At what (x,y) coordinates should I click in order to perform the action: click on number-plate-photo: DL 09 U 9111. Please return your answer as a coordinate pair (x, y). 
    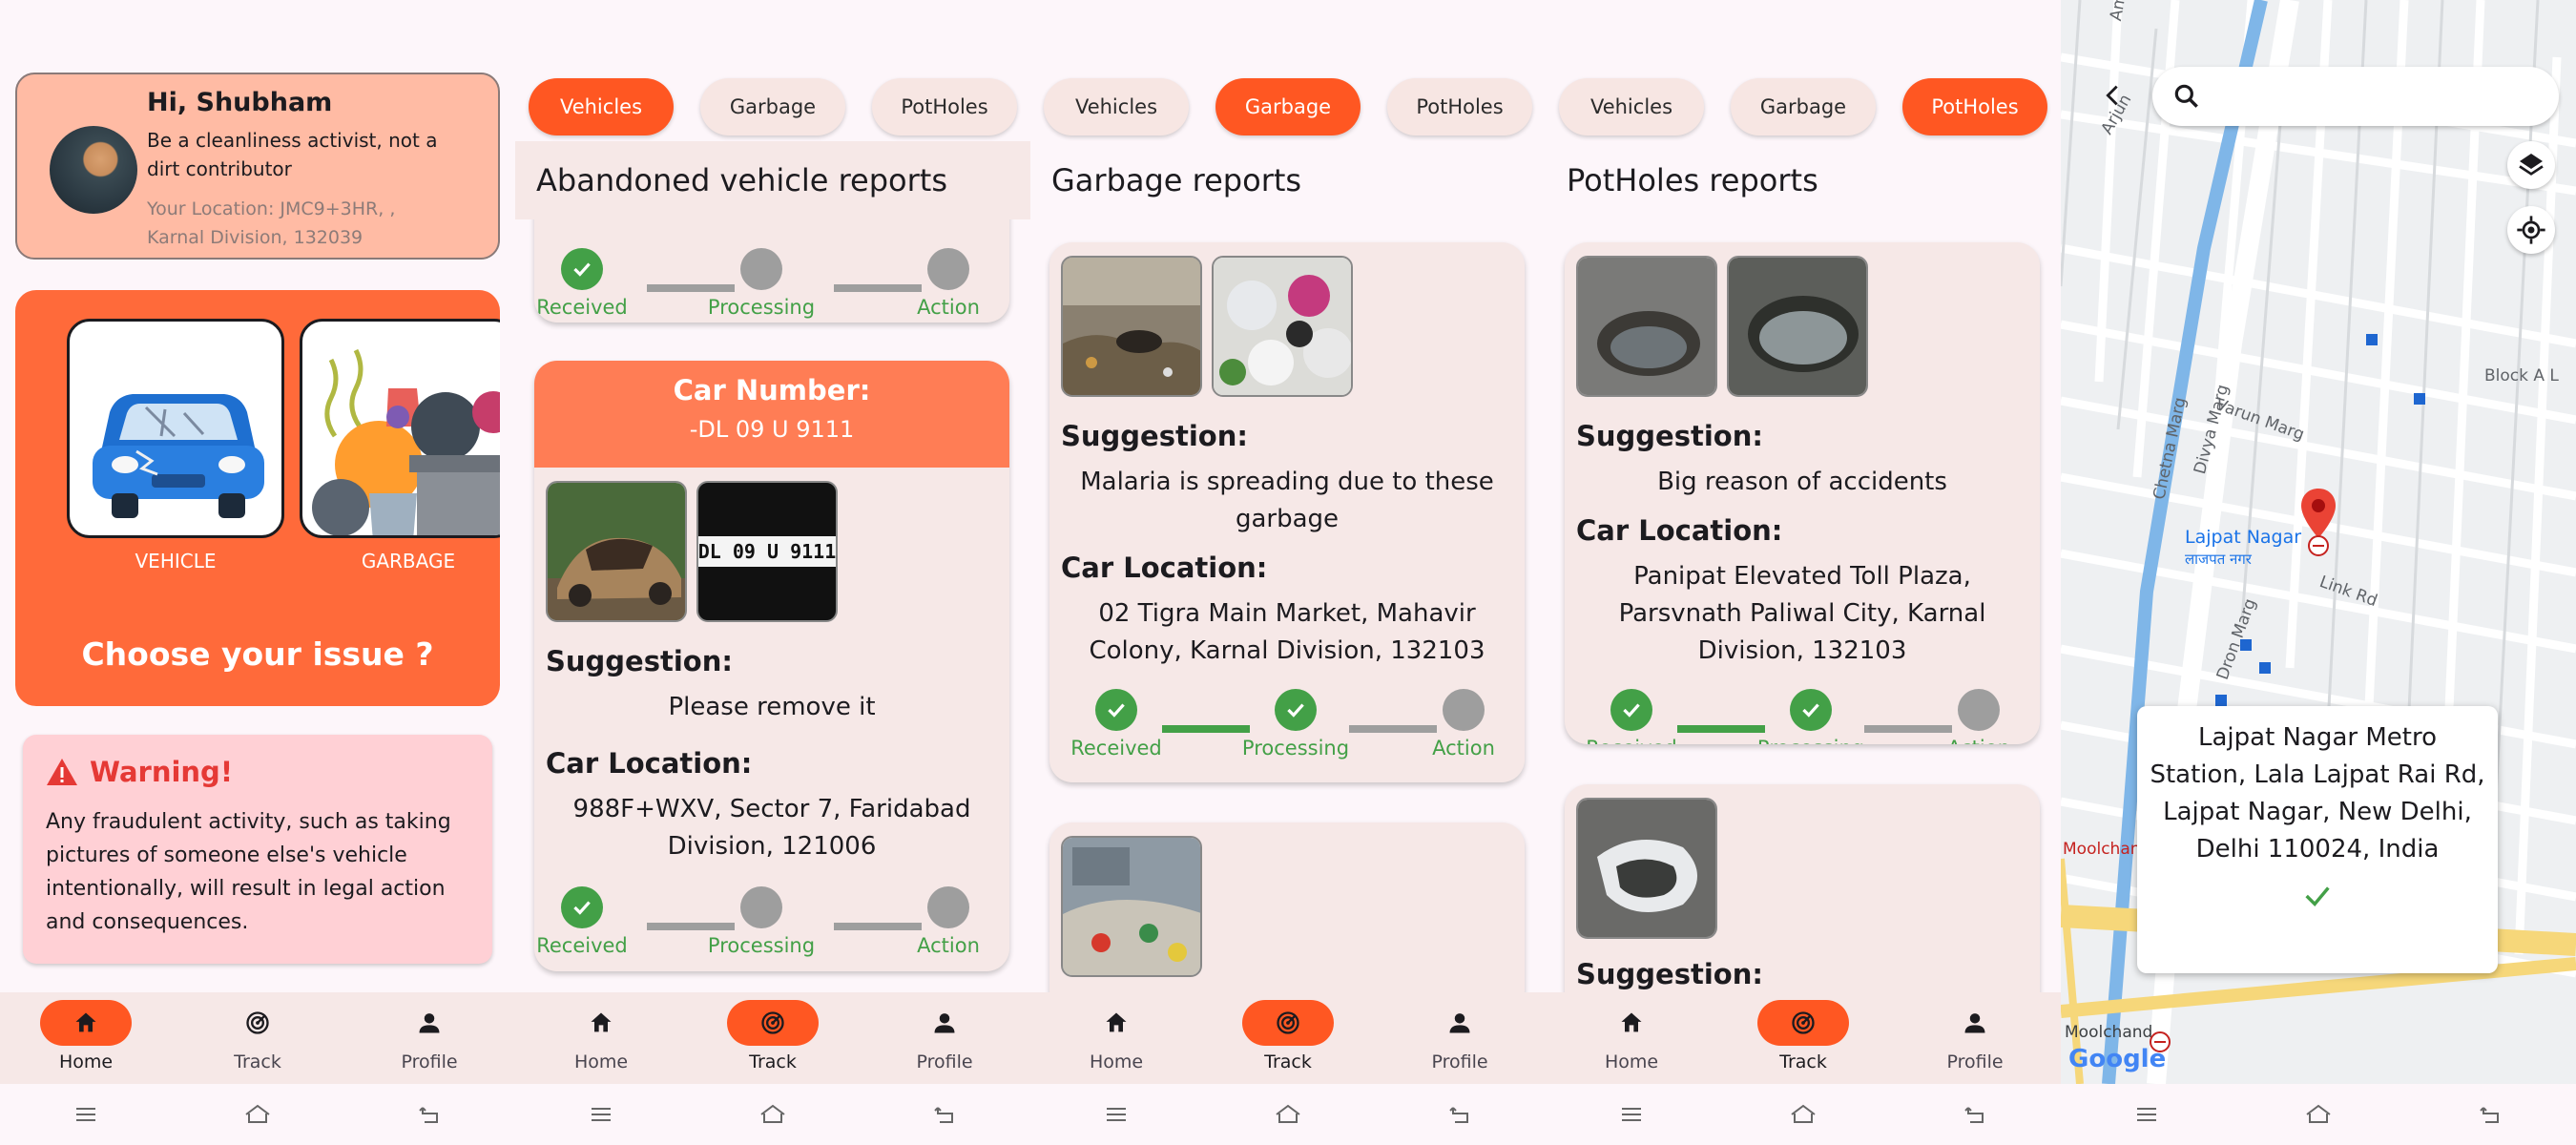
    Looking at the image, I should click on (767, 551).